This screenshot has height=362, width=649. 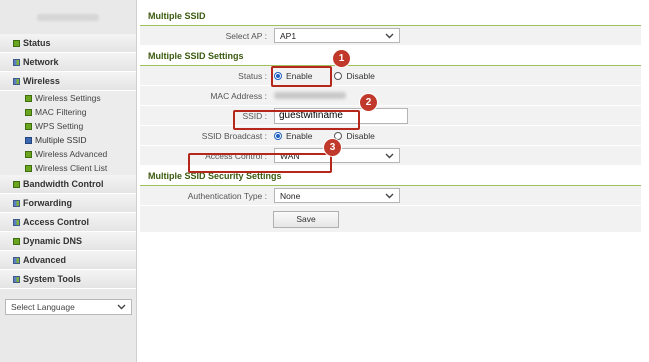 What do you see at coordinates (59, 126) in the screenshot?
I see `sidebar-subitem-label: WPS Setting` at bounding box center [59, 126].